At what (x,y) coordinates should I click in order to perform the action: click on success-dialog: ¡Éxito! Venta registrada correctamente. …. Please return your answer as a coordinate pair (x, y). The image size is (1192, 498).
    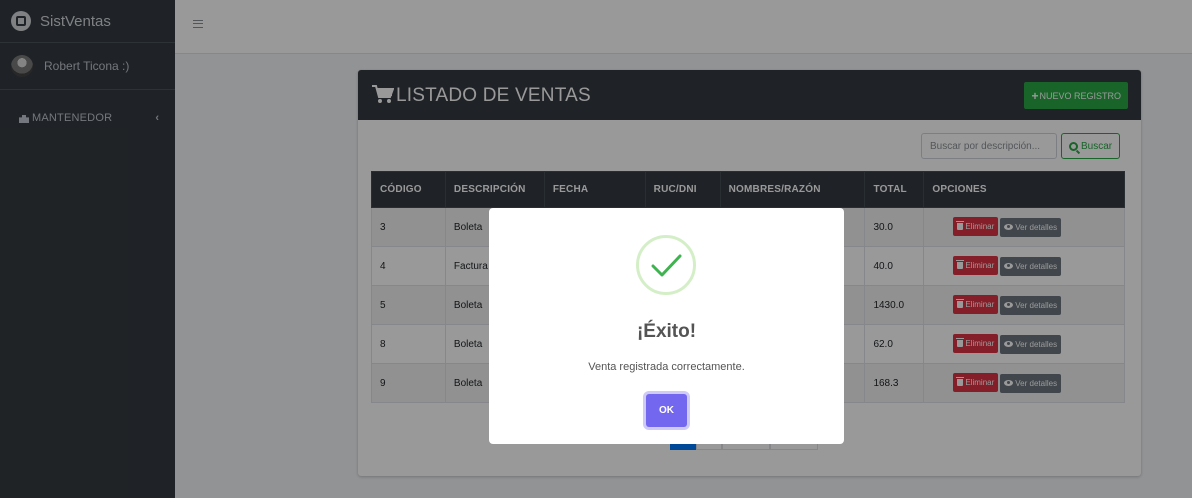
    Looking at the image, I should click on (666, 326).